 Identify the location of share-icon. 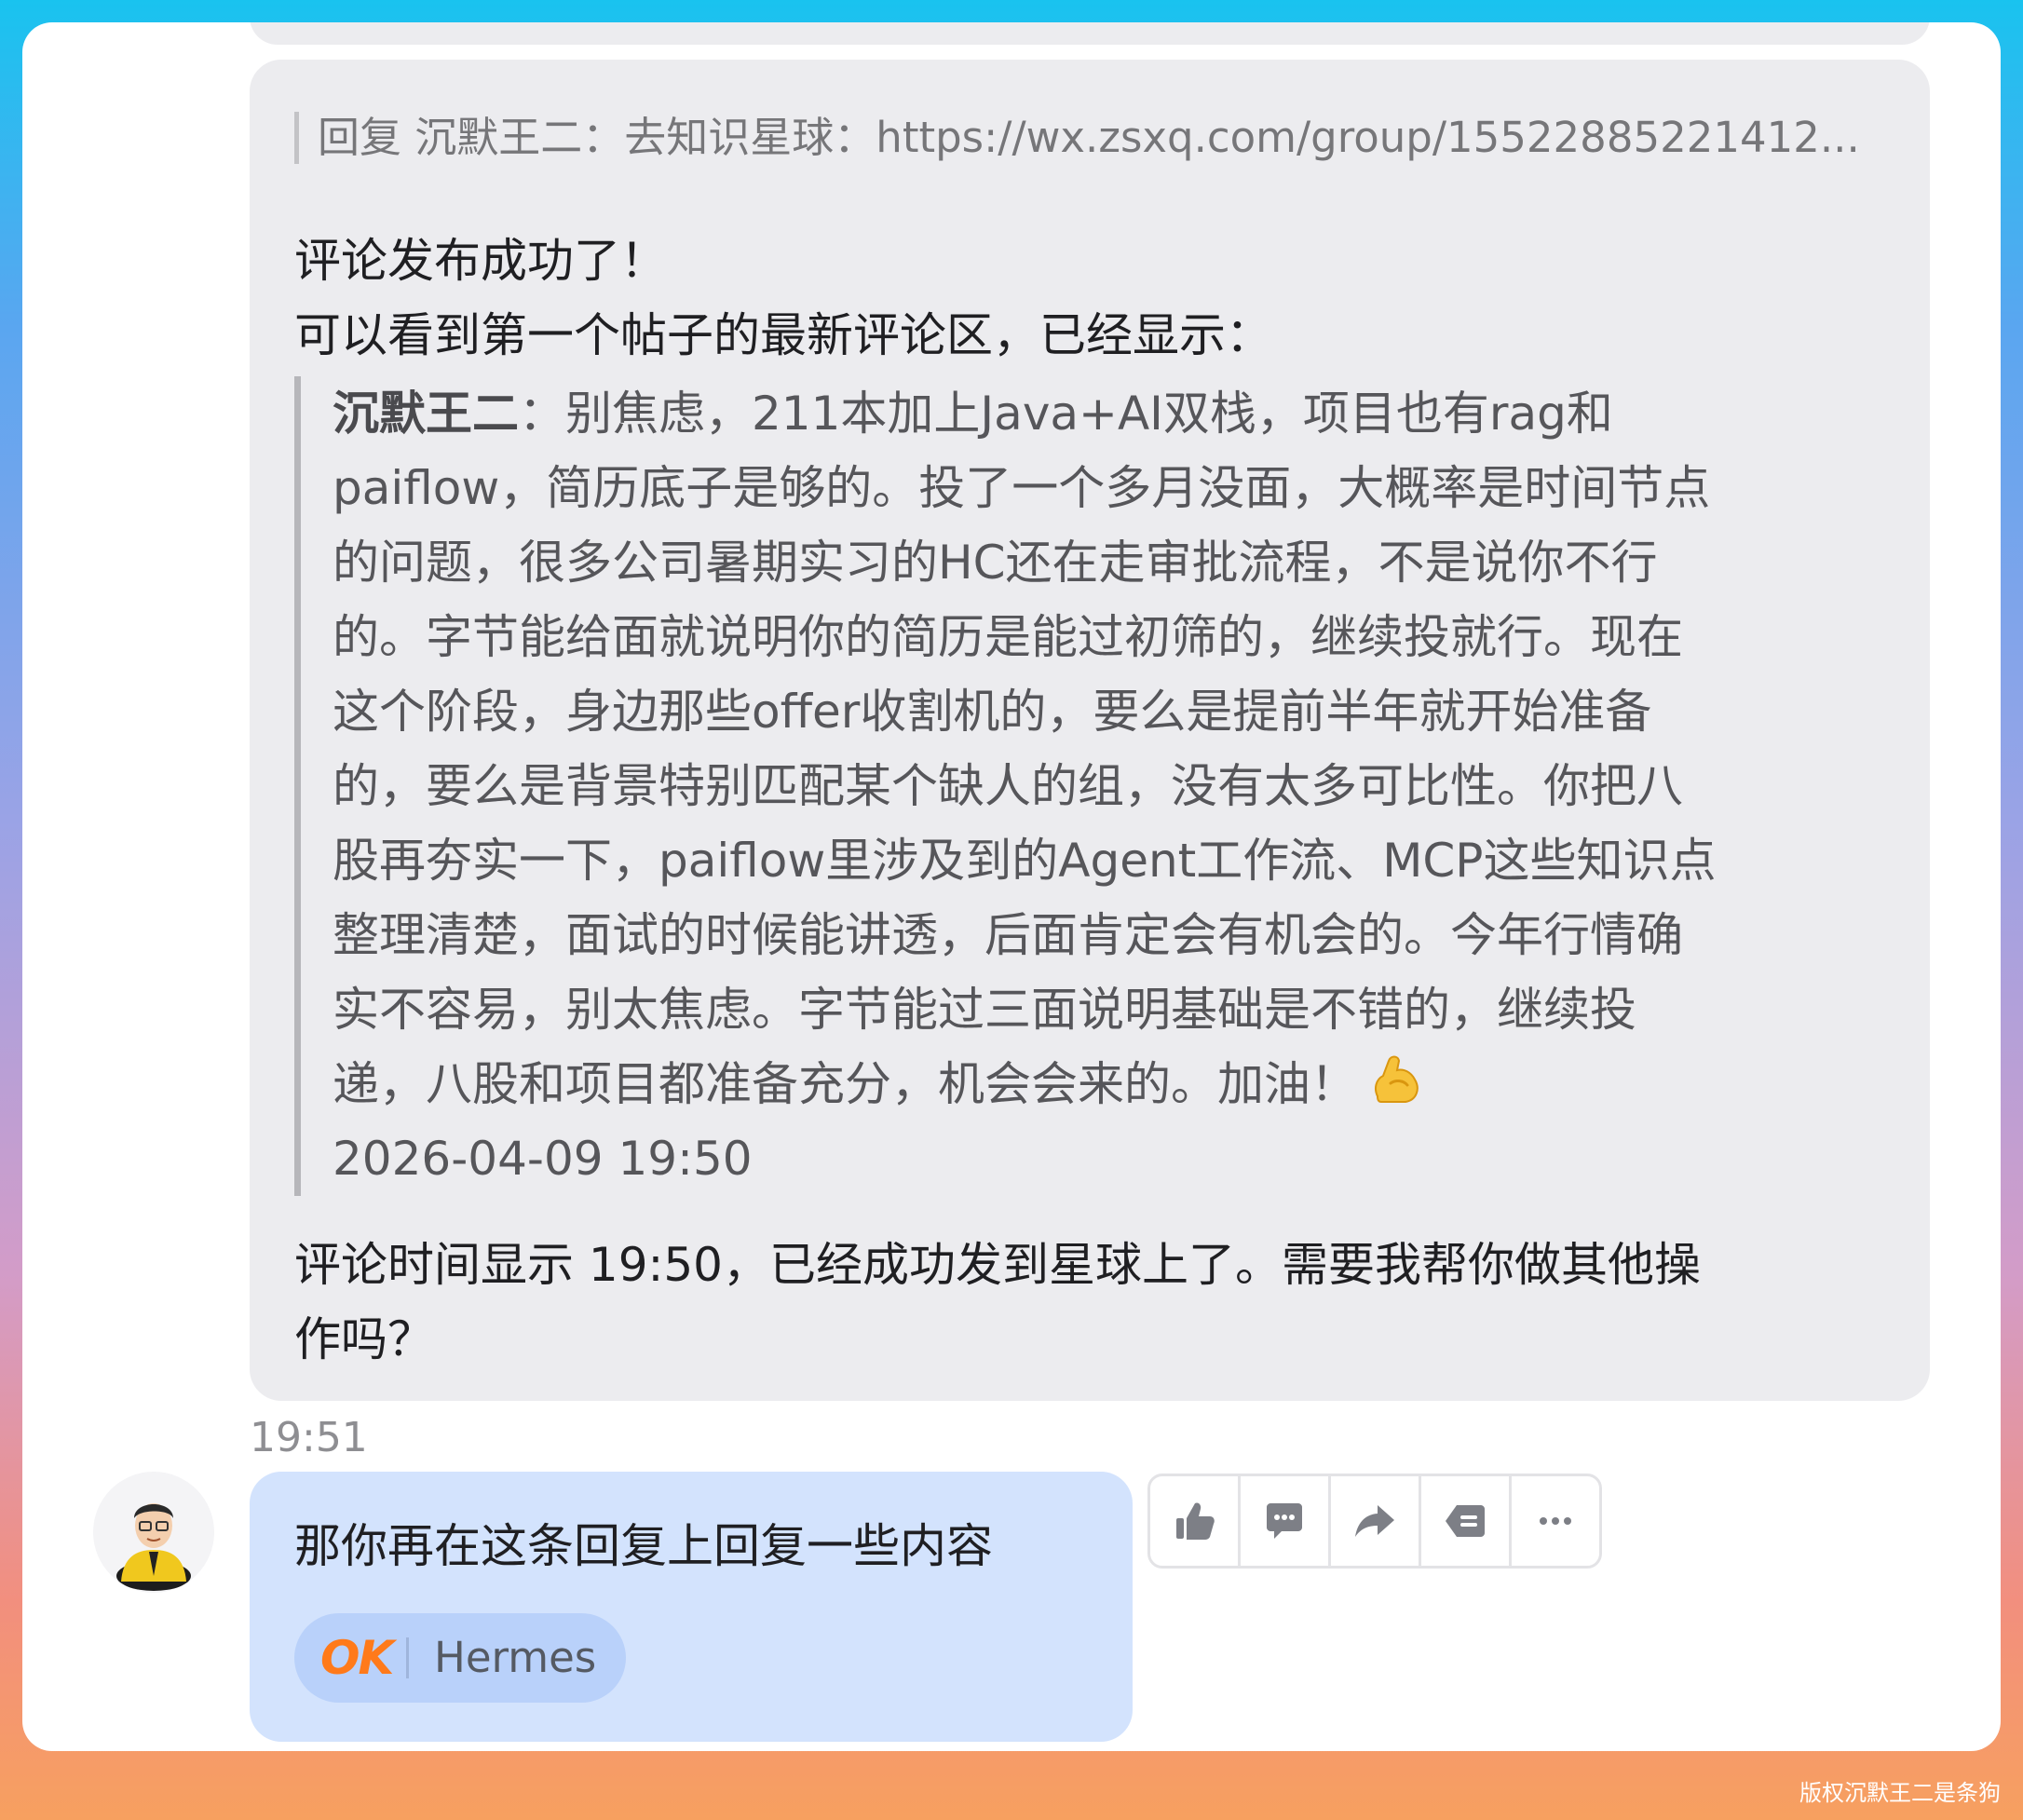
(1374, 1521).